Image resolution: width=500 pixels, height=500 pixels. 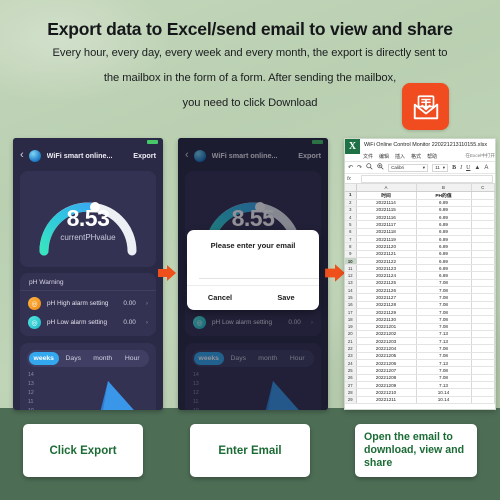 What do you see at coordinates (420, 203) in the screenshot?
I see `table-row: 2 20221114 6.89` at bounding box center [420, 203].